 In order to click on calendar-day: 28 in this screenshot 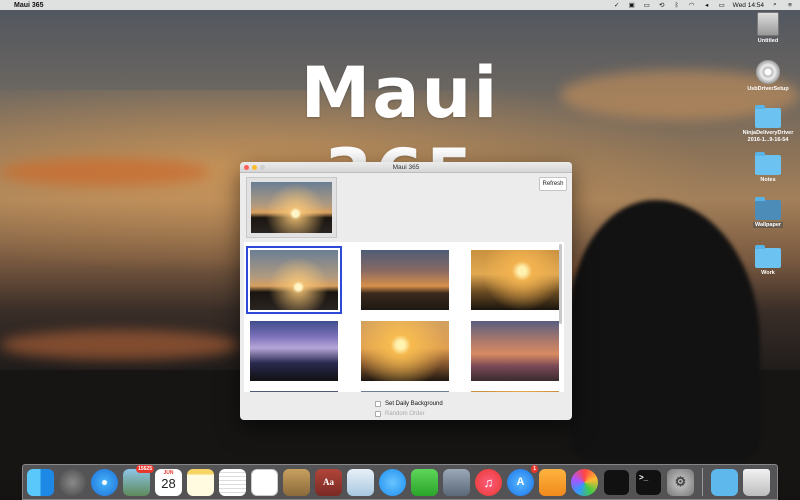, I will do `click(168, 483)`.